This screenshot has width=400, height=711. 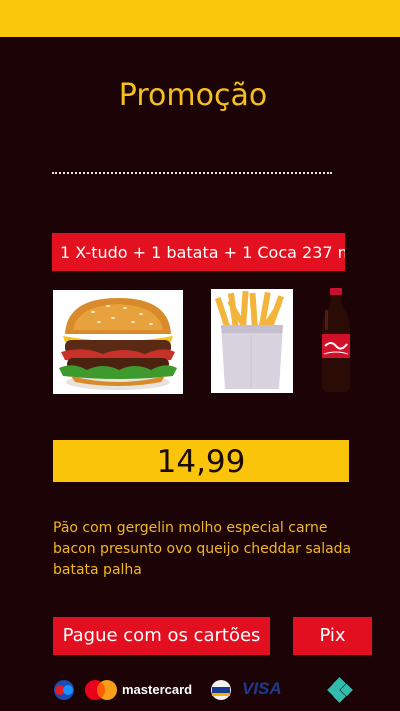 I want to click on payment-brands: mastercard VISA, so click(x=213, y=690).